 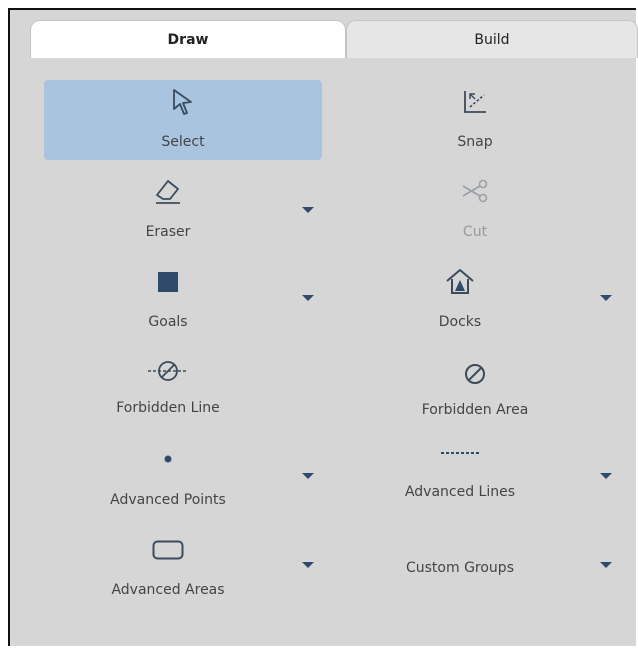 I want to click on eraser-tool-label: Eraser, so click(x=168, y=232).